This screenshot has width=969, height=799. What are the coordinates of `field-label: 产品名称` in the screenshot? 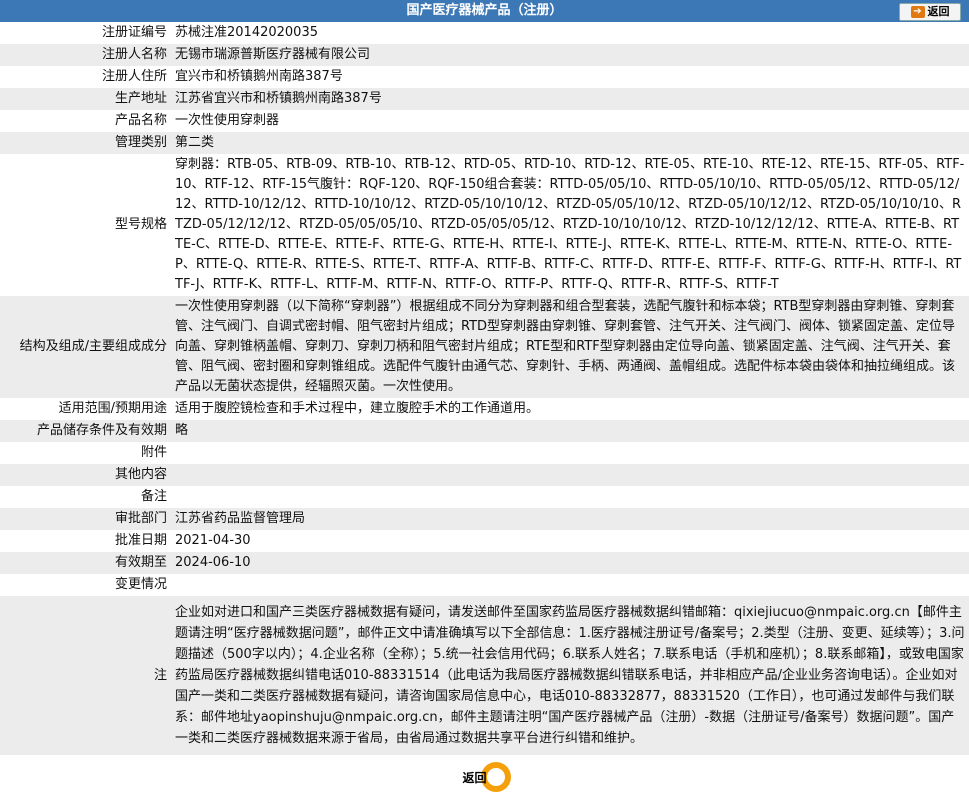 It's located at (86, 121).